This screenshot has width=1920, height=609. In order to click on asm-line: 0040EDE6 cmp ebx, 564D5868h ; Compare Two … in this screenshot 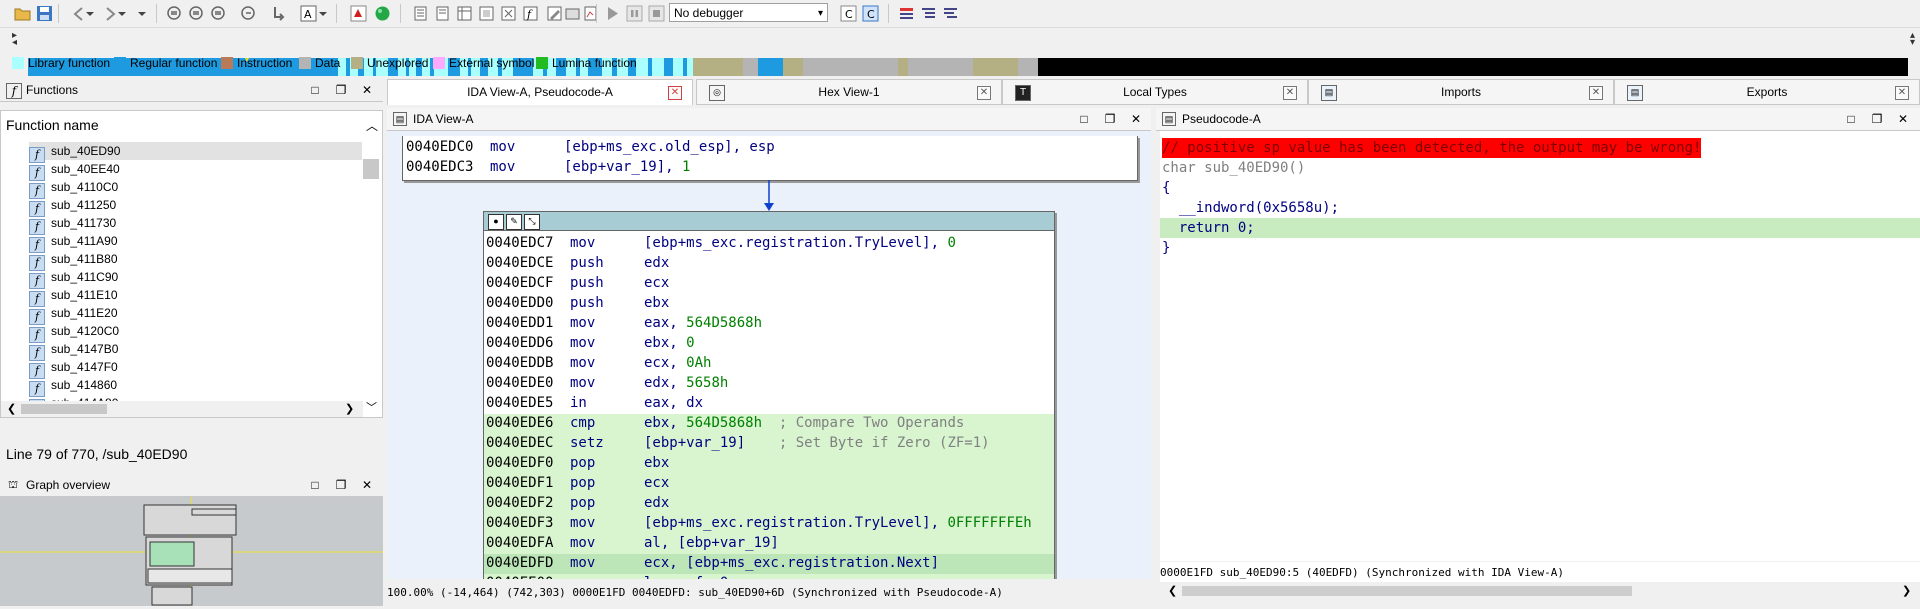, I will do `click(725, 423)`.